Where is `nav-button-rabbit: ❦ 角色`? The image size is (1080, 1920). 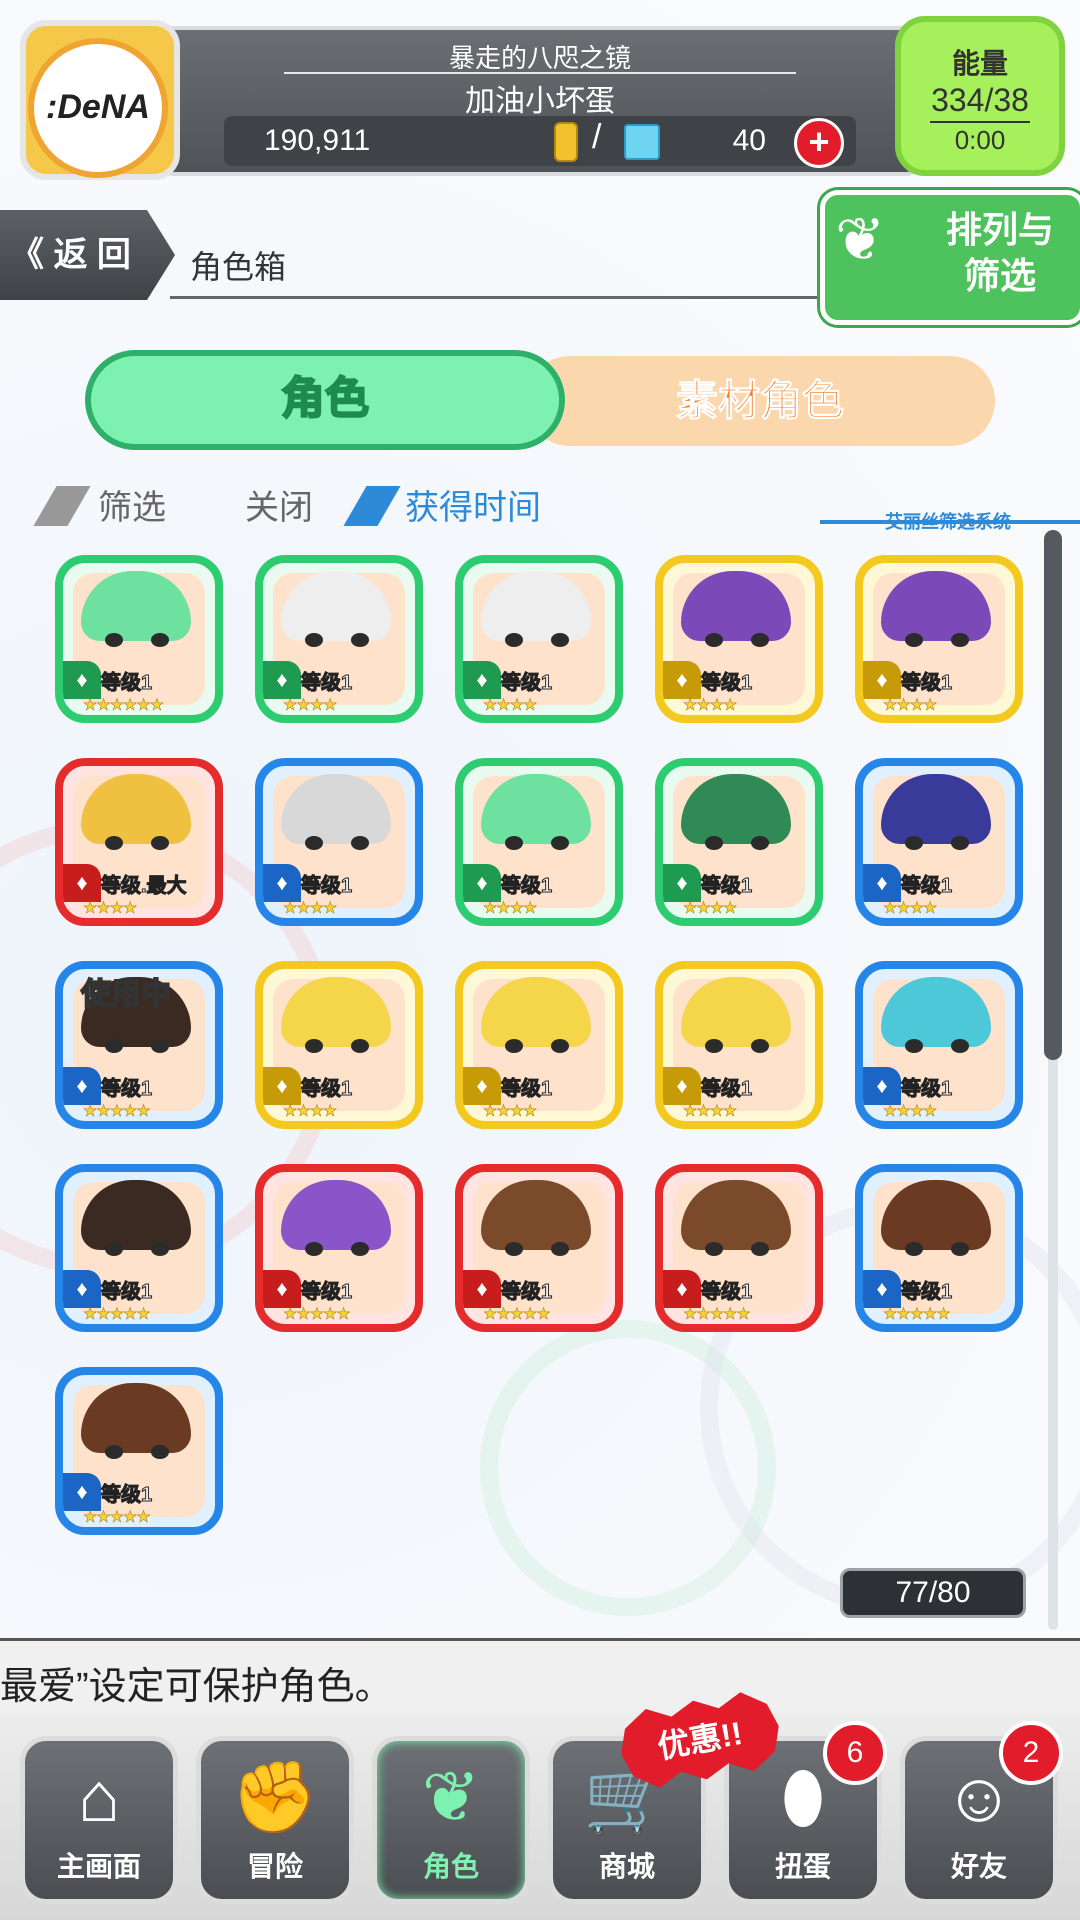
nav-button-rabbit: ❦ 角色 is located at coordinates (451, 1820).